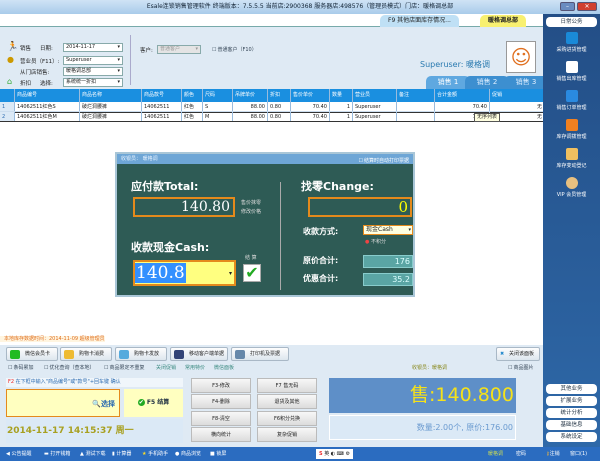 The width and height of the screenshot is (600, 461). I want to click on round-link: 售价抹零, so click(251, 202).